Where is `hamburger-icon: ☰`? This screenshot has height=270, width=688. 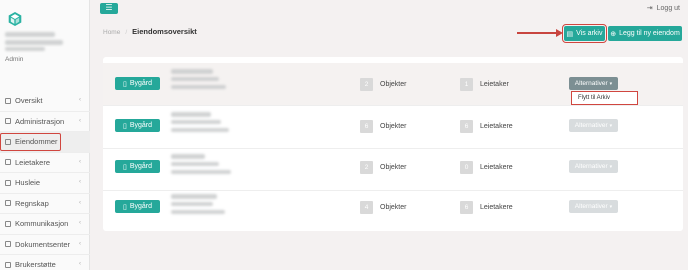
hamburger-icon: ☰ is located at coordinates (109, 7).